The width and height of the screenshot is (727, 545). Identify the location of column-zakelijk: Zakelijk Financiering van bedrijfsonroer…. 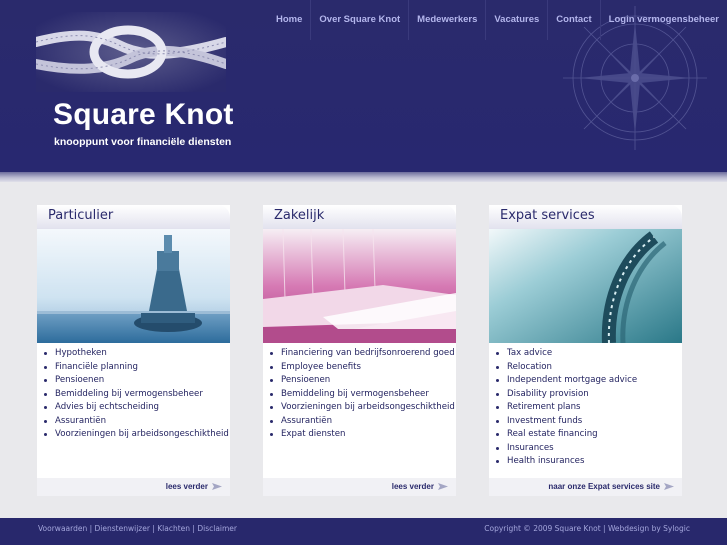
(359, 350).